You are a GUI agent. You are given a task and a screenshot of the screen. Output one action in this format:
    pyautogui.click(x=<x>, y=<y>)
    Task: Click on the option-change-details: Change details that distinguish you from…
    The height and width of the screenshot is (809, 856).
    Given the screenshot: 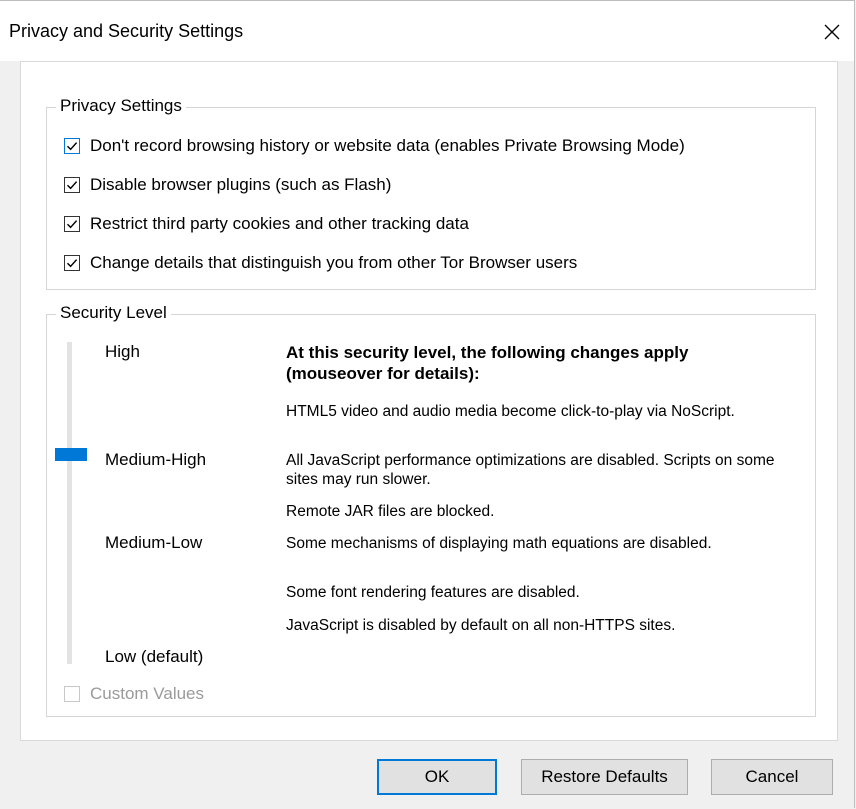 What is the action you would take?
    pyautogui.click(x=320, y=263)
    